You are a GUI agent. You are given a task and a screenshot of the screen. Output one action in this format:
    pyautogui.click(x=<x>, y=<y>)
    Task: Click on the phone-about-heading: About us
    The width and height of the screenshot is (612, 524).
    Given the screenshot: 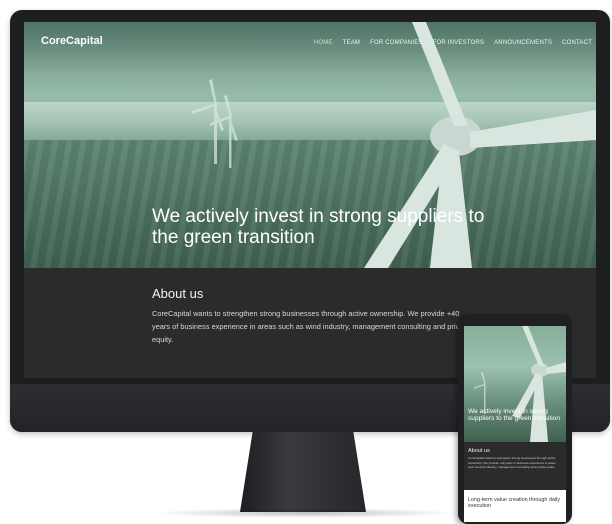 What is the action you would take?
    pyautogui.click(x=479, y=451)
    